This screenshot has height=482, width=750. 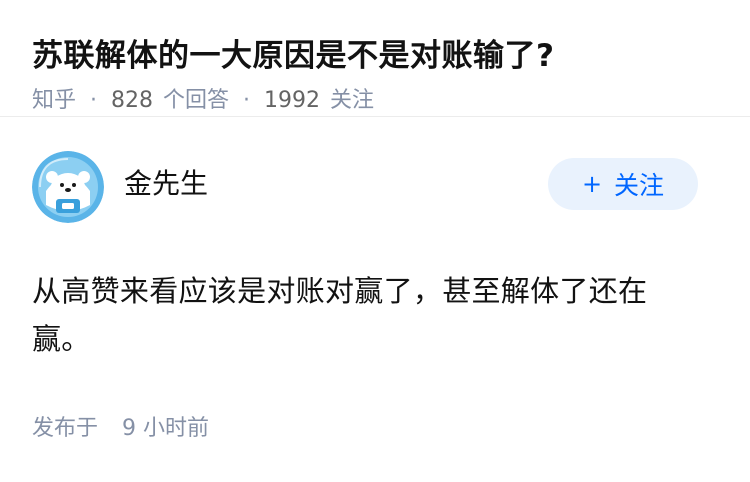 I want to click on question-meta: 知乎 · 828 个回答 · 1992 关注, so click(x=375, y=101).